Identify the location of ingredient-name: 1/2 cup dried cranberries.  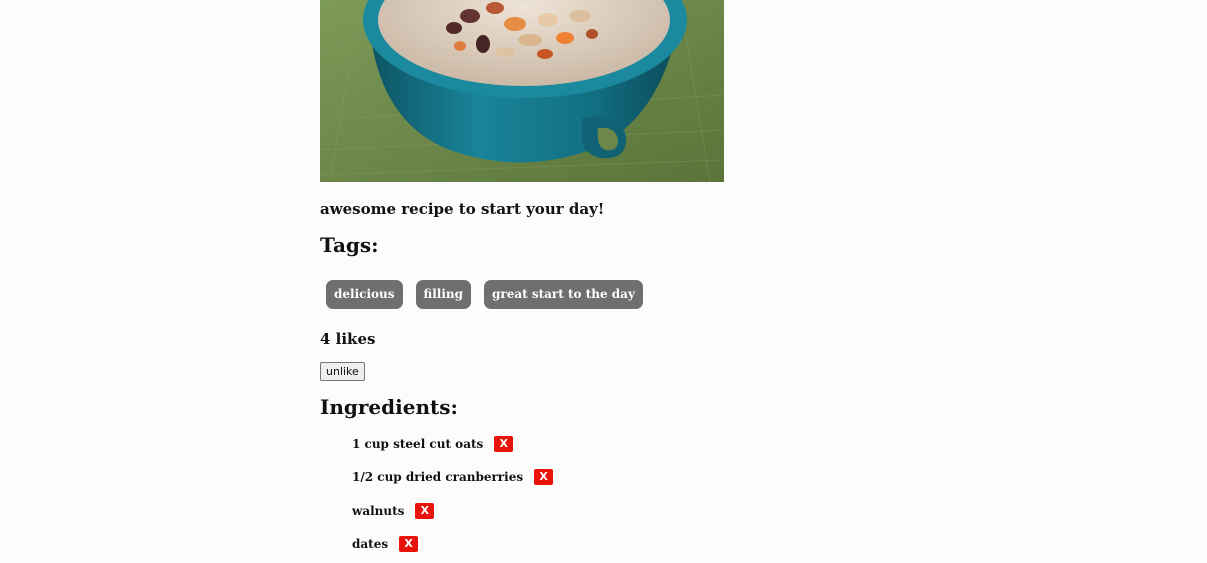
(438, 477).